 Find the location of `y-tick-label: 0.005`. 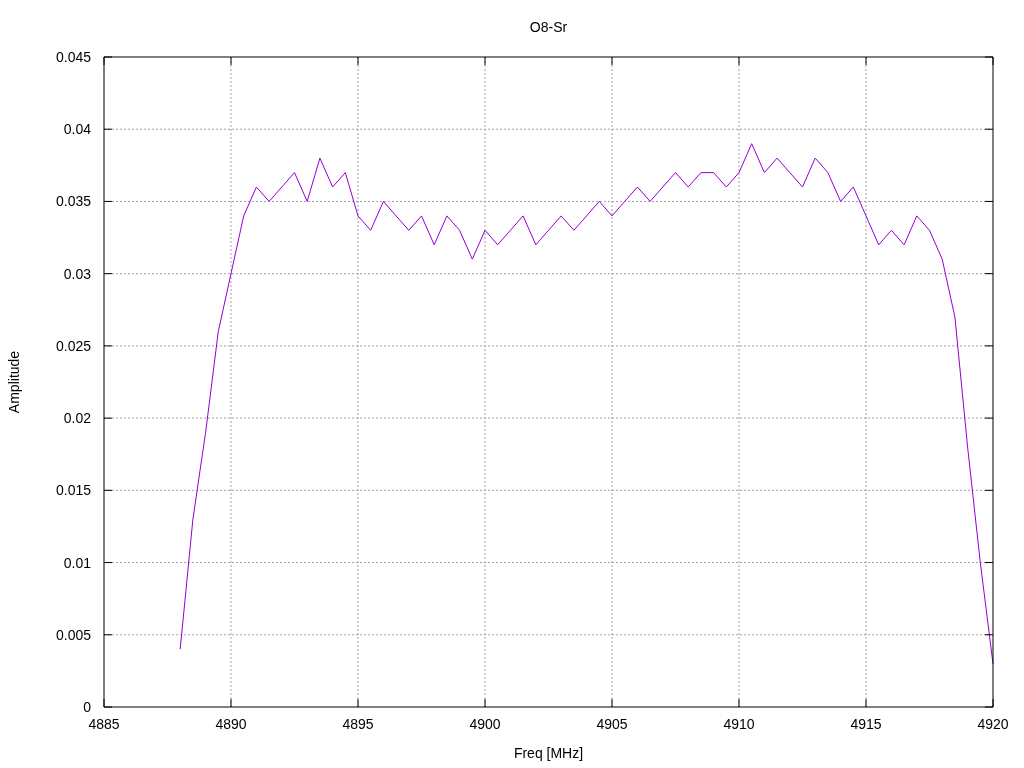

y-tick-label: 0.005 is located at coordinates (73, 634).